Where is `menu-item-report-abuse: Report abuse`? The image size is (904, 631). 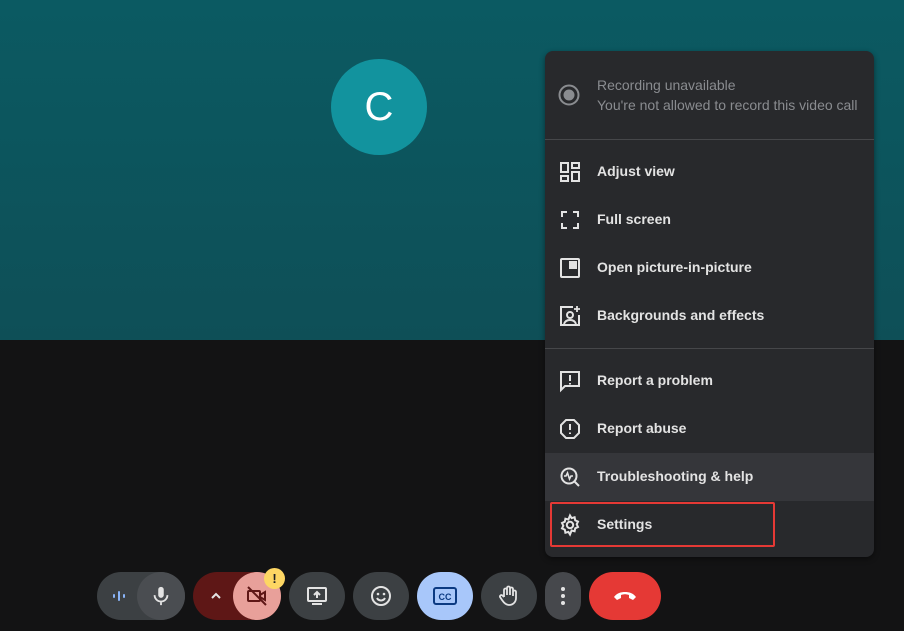
menu-item-report-abuse: Report abuse is located at coordinates (709, 429).